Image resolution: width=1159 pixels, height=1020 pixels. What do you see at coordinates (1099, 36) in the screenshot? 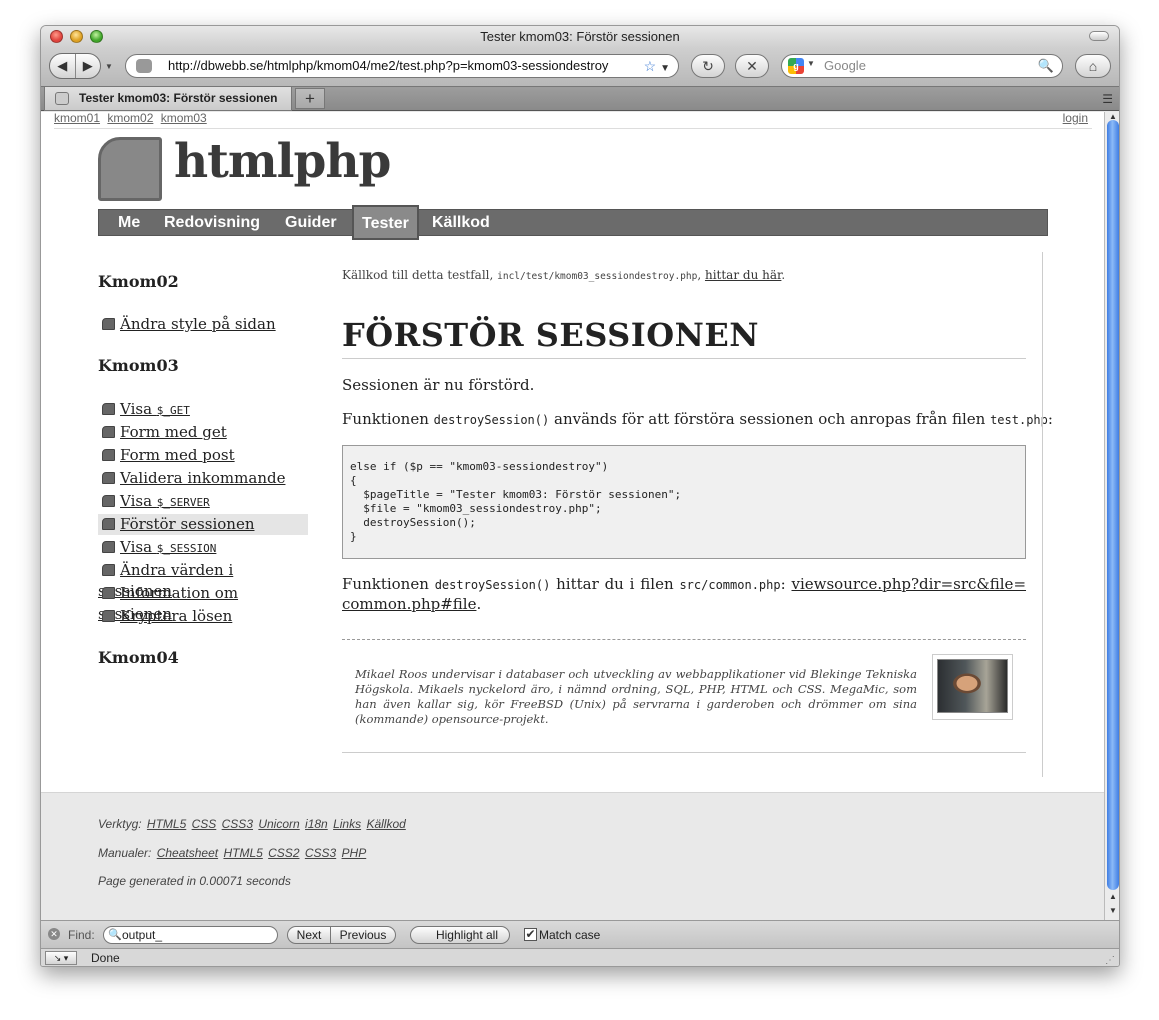
I see `toolbar-toggle-button` at bounding box center [1099, 36].